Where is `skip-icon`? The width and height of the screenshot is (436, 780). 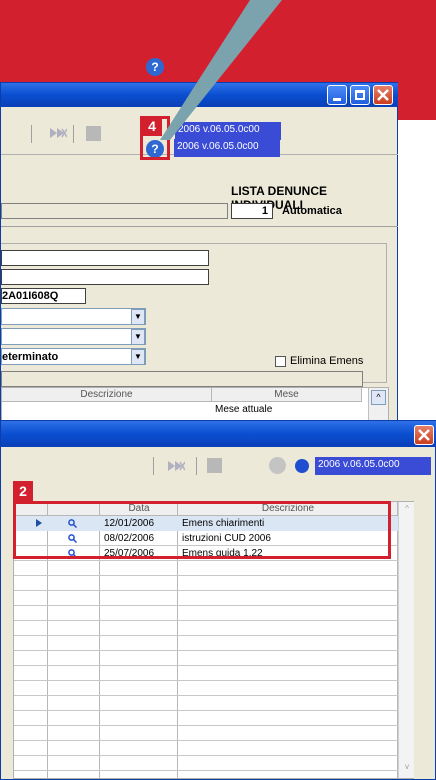 skip-icon is located at coordinates (176, 466).